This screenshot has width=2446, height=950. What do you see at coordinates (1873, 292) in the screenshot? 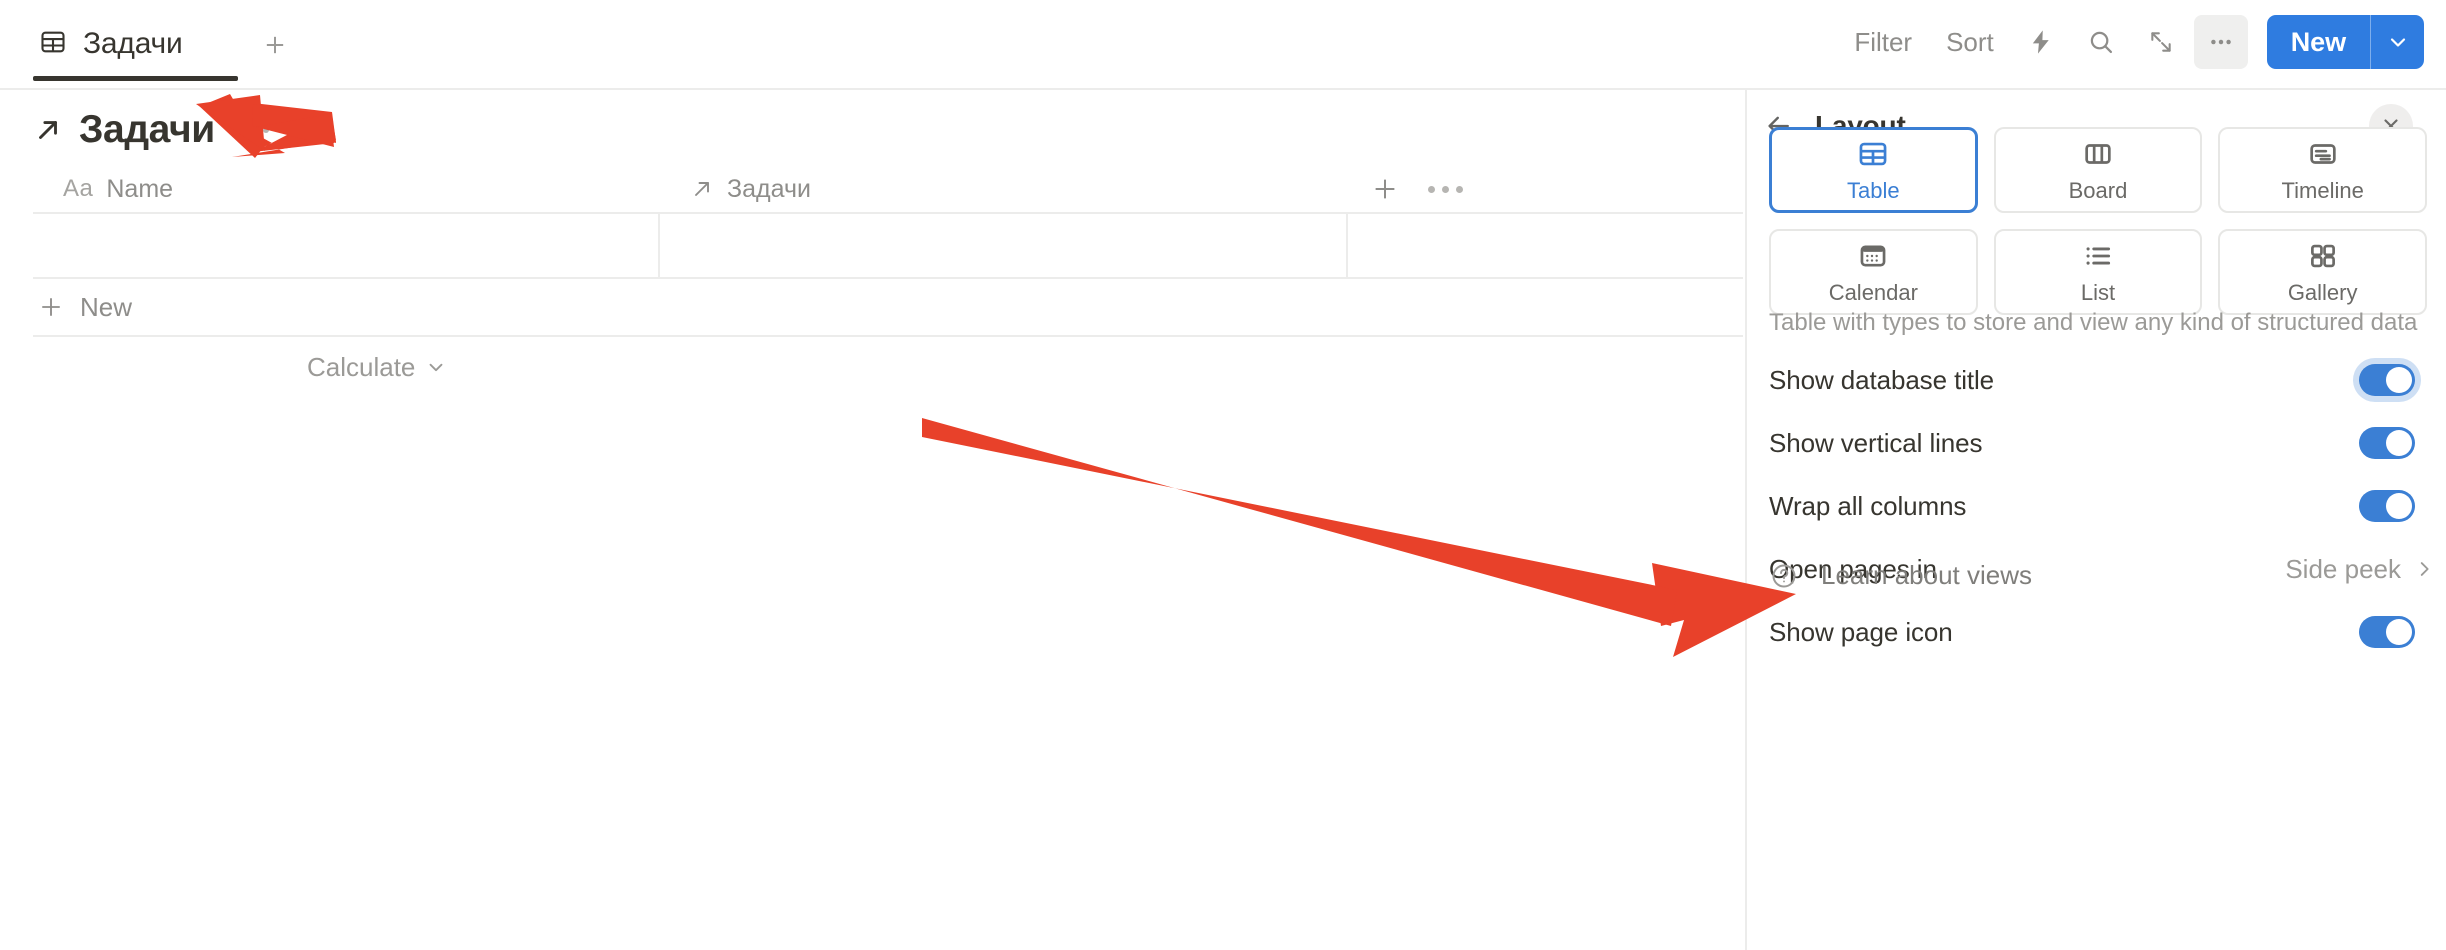
I see `layout-option-label: Calendar` at bounding box center [1873, 292].